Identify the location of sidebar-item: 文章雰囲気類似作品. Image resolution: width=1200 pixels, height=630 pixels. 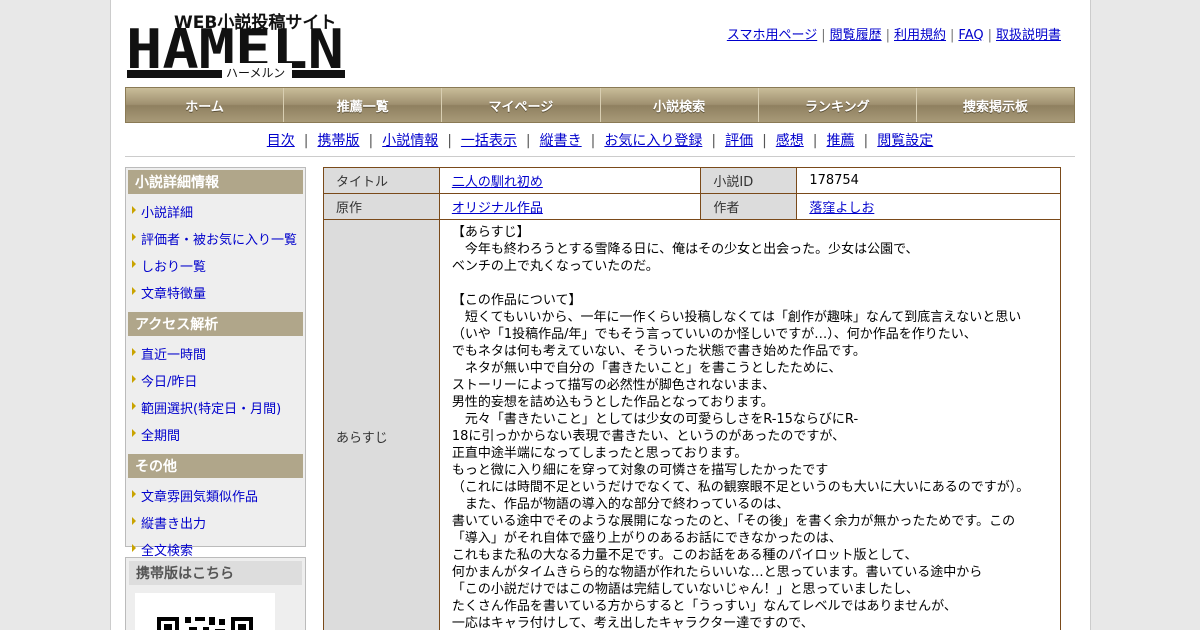
(215, 495).